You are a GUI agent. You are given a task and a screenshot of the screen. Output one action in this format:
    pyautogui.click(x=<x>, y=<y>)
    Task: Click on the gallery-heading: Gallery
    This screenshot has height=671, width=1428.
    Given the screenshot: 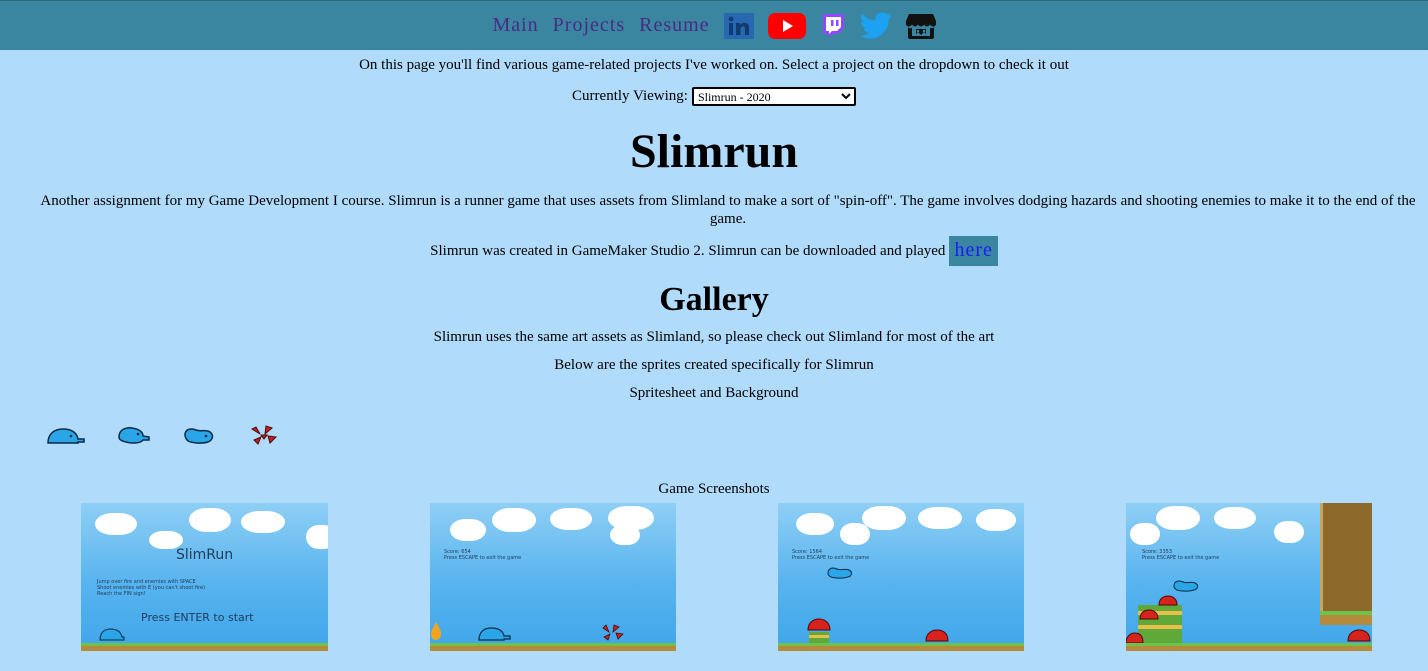 What is the action you would take?
    pyautogui.click(x=714, y=299)
    